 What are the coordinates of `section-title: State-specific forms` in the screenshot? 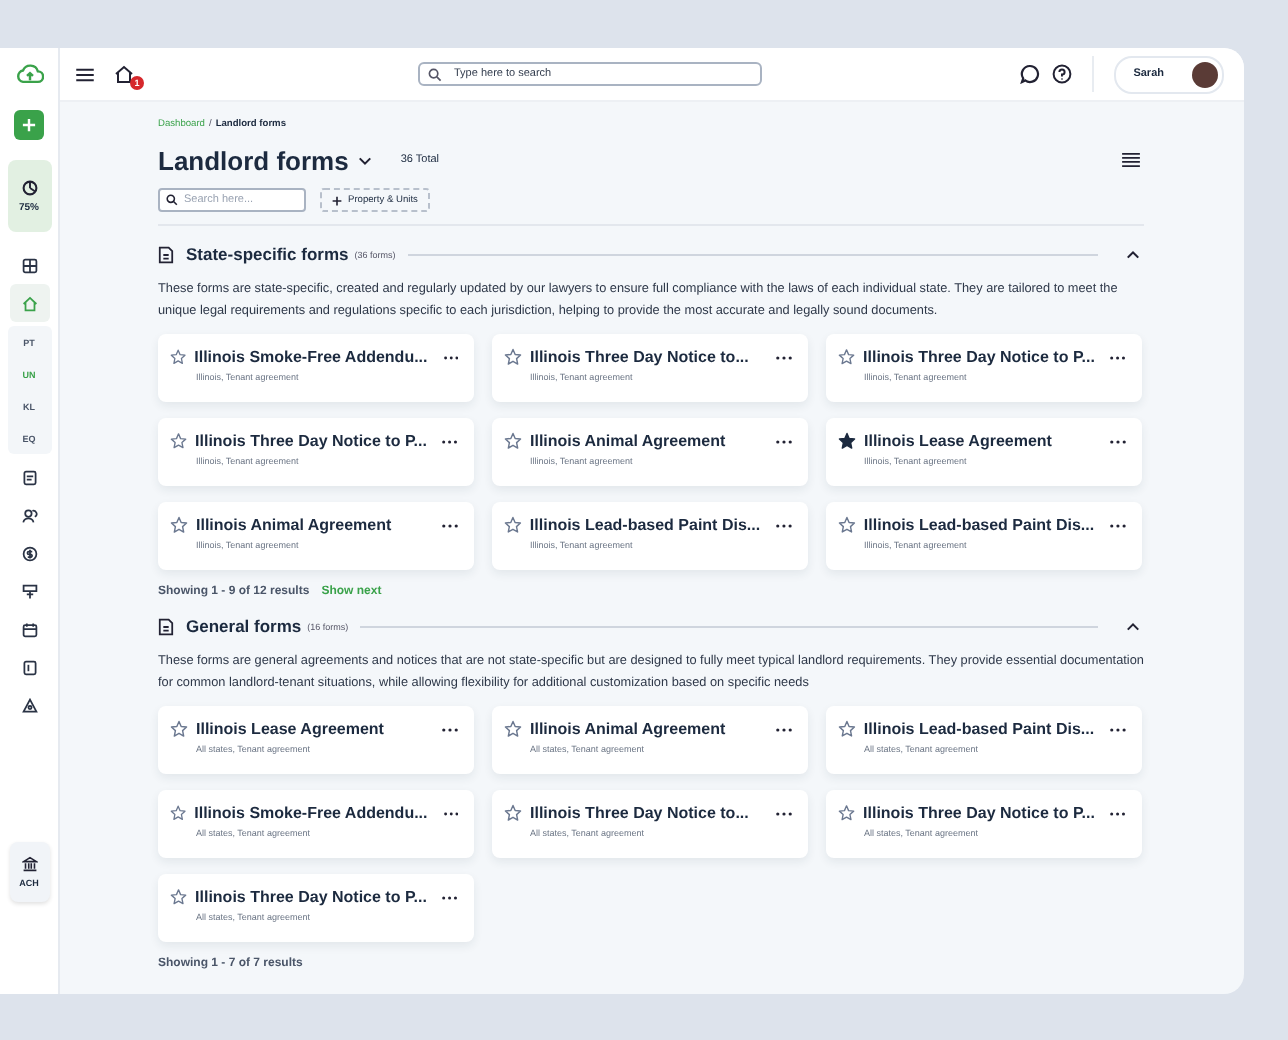 It's located at (267, 254).